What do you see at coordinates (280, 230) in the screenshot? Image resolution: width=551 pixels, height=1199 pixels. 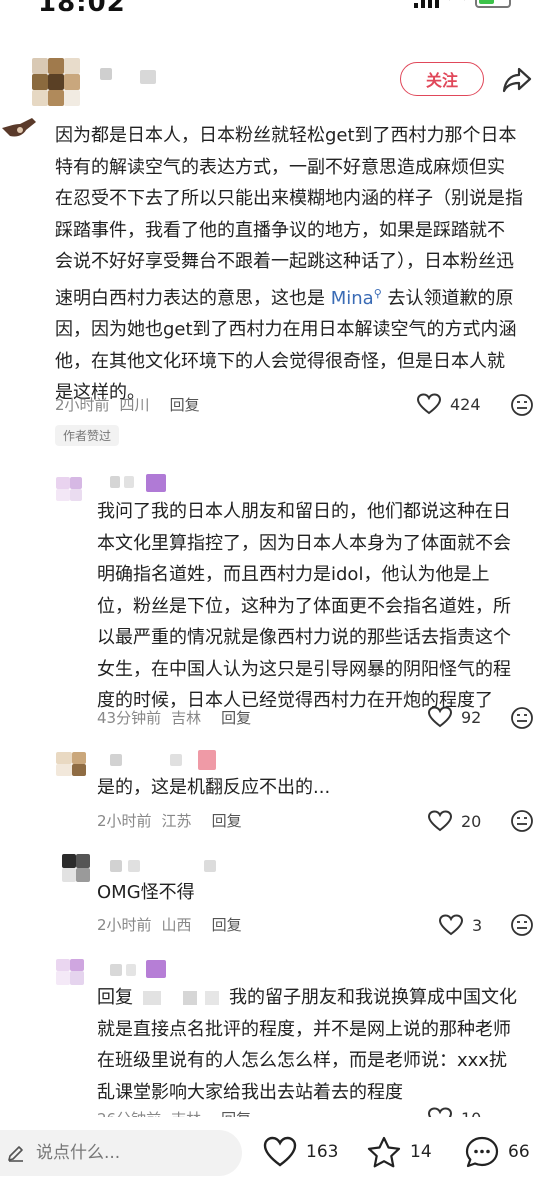 I see `comment-line: 踩踏事件，我看了他的直播争议的地方，如果是踩踏就不` at bounding box center [280, 230].